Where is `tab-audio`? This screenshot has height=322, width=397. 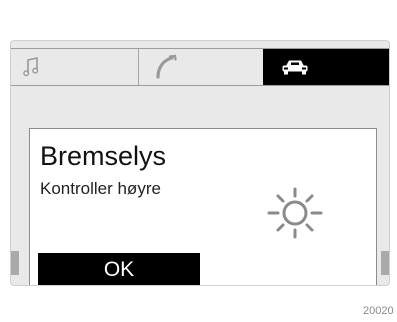 tab-audio is located at coordinates (75, 67).